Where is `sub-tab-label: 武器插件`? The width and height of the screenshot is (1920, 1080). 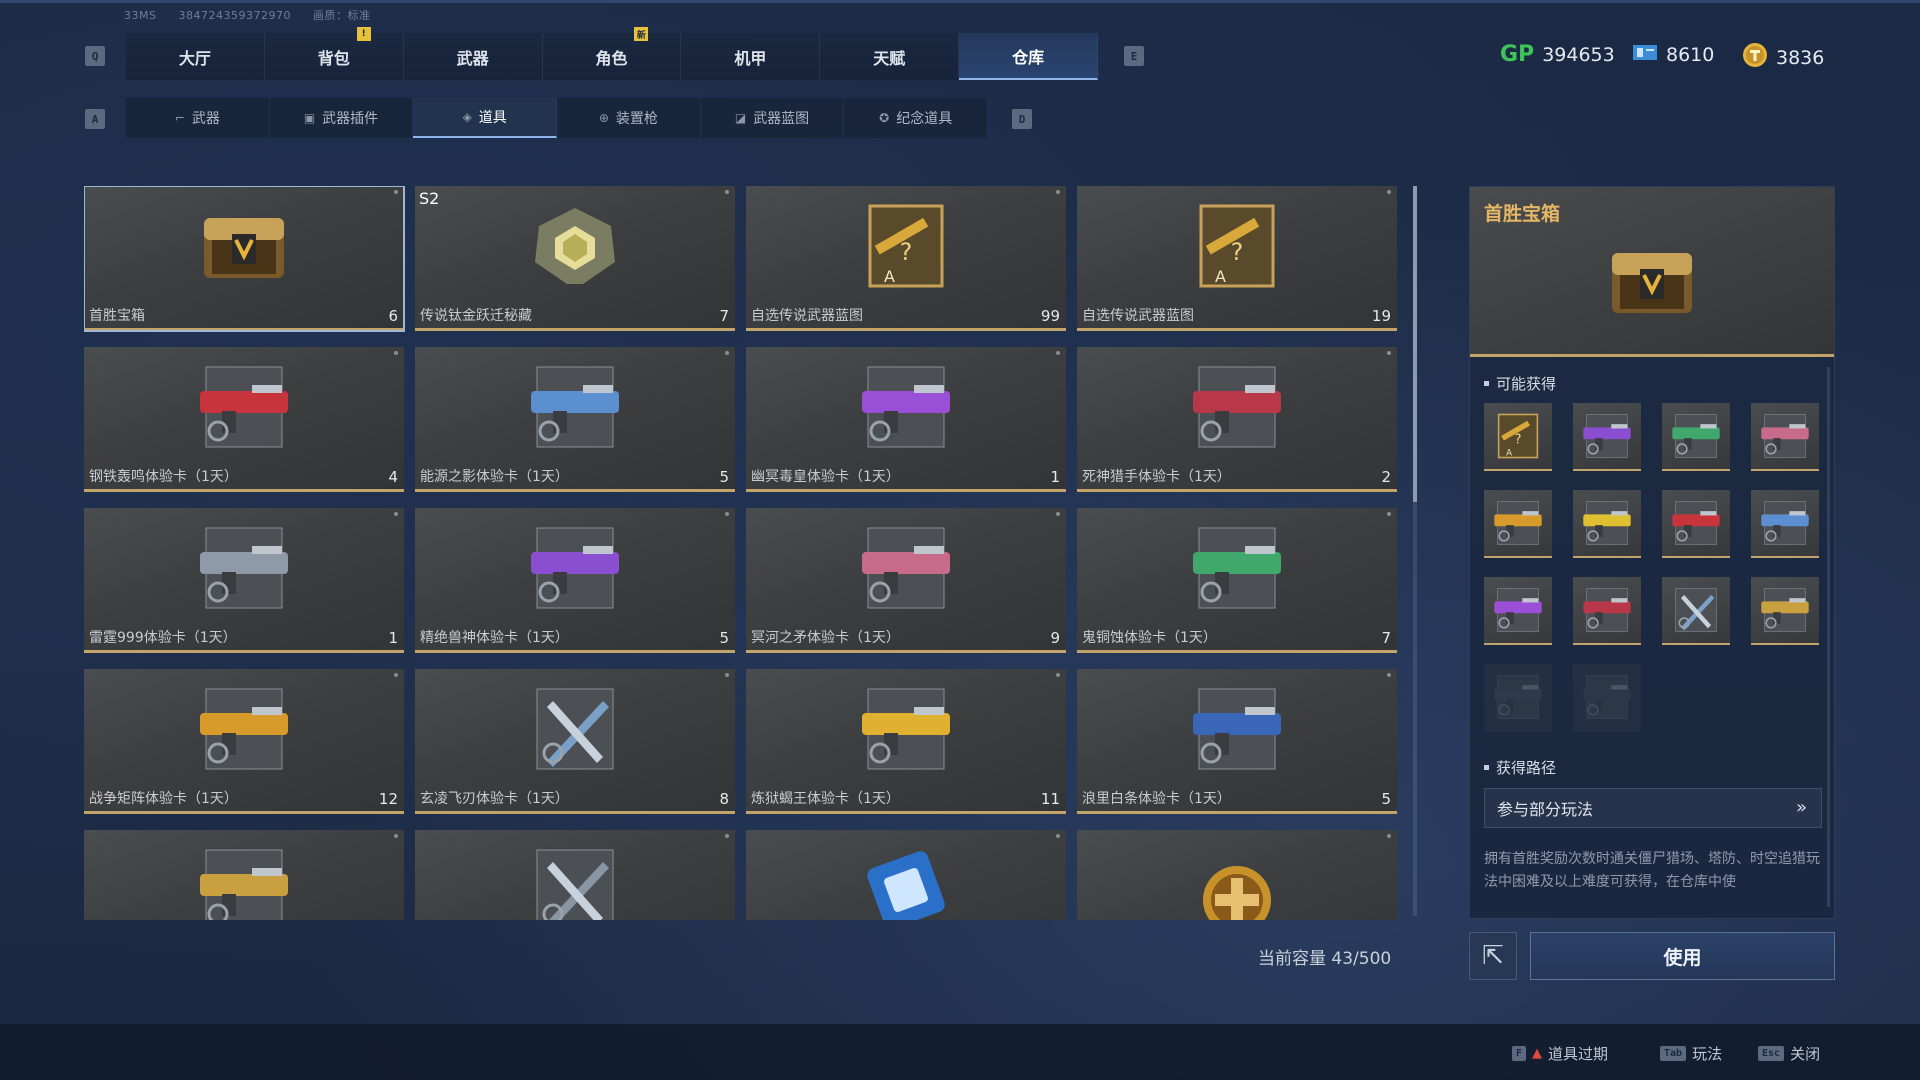
sub-tab-label: 武器插件 is located at coordinates (350, 119).